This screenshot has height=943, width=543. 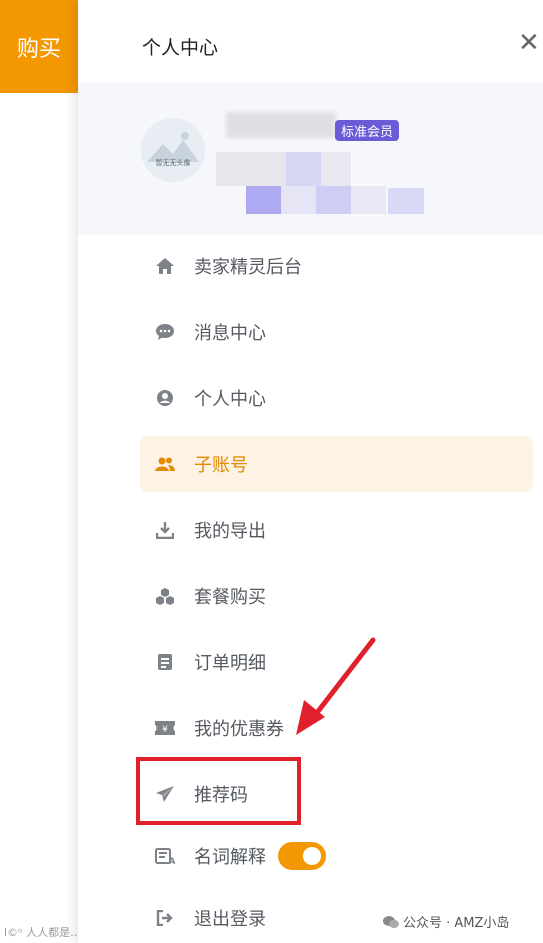 What do you see at coordinates (336, 464) in the screenshot?
I see `menu-item-sub-accounts: 子账号` at bounding box center [336, 464].